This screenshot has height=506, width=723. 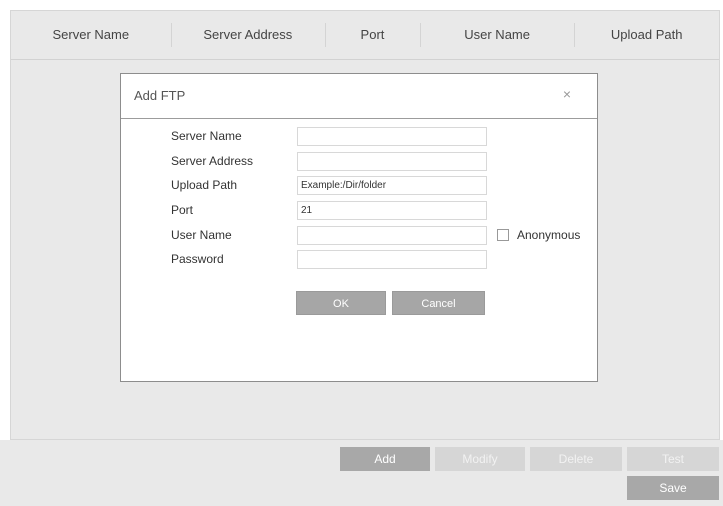 I want to click on upload-path-field, so click(x=392, y=185).